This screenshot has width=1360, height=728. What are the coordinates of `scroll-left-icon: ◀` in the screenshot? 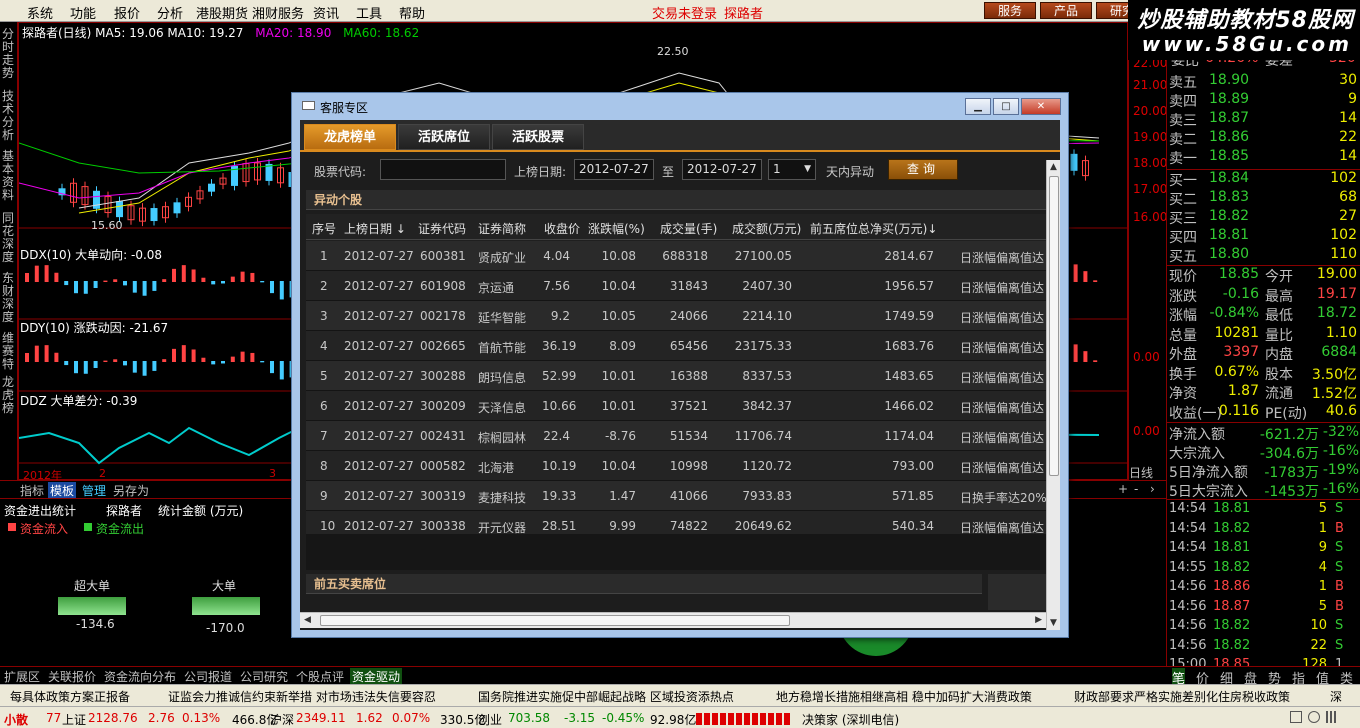 It's located at (307, 620).